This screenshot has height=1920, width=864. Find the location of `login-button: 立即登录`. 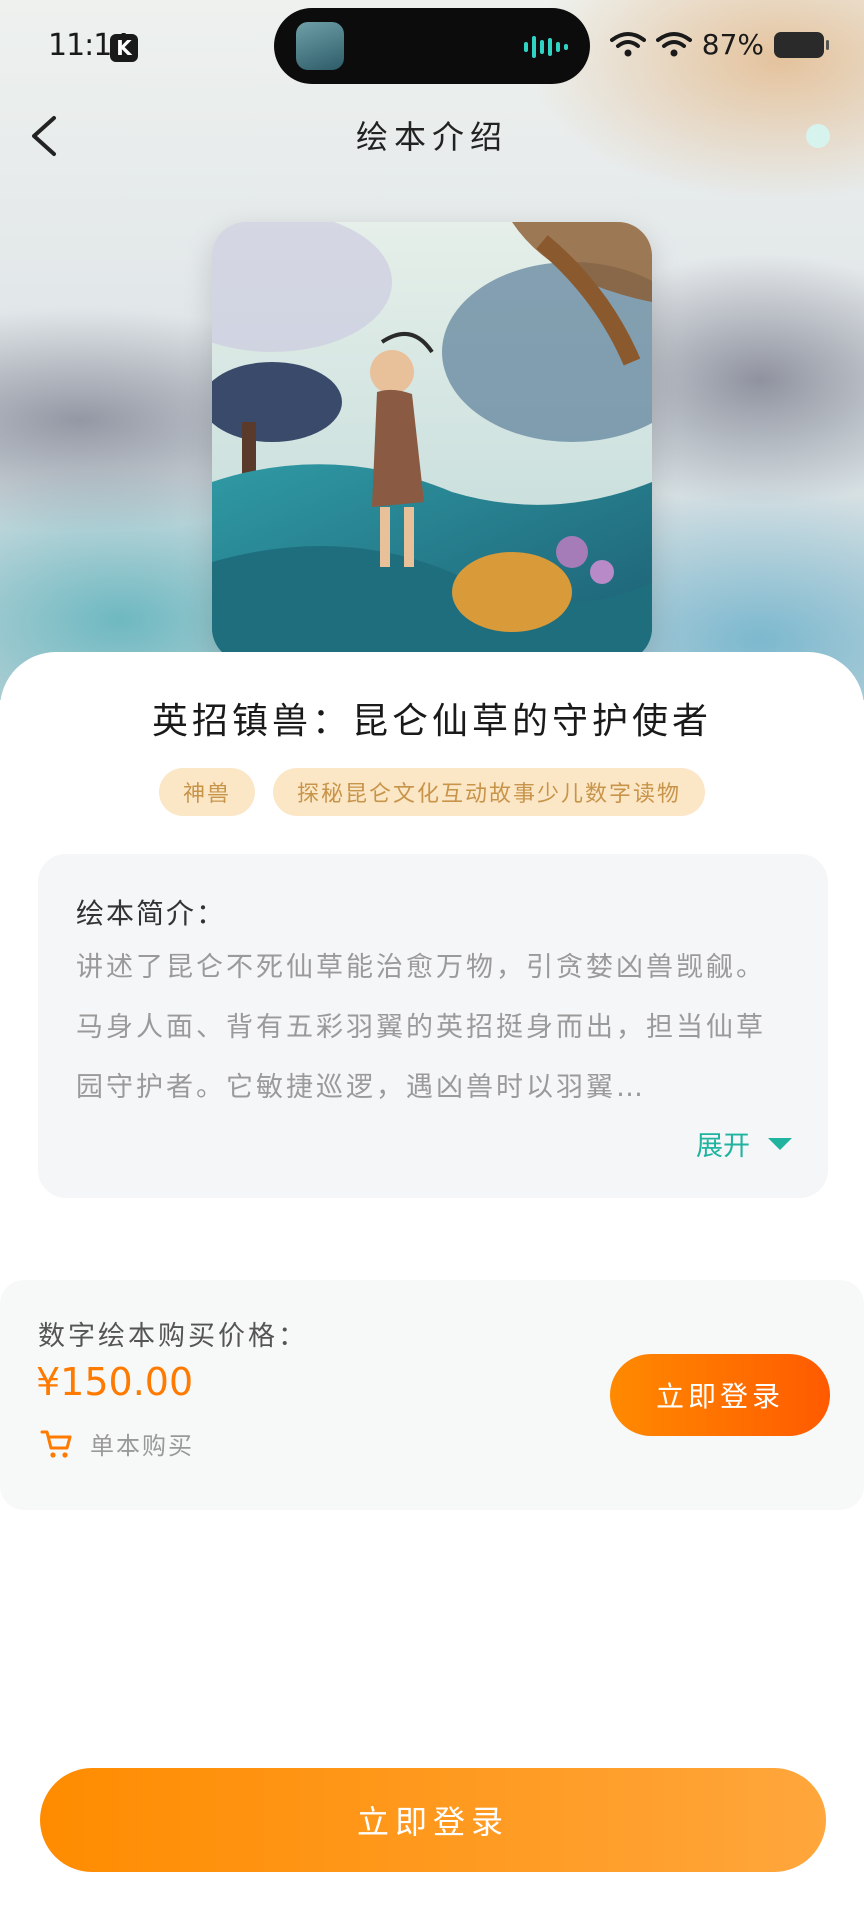

login-button: 立即登录 is located at coordinates (433, 1820).